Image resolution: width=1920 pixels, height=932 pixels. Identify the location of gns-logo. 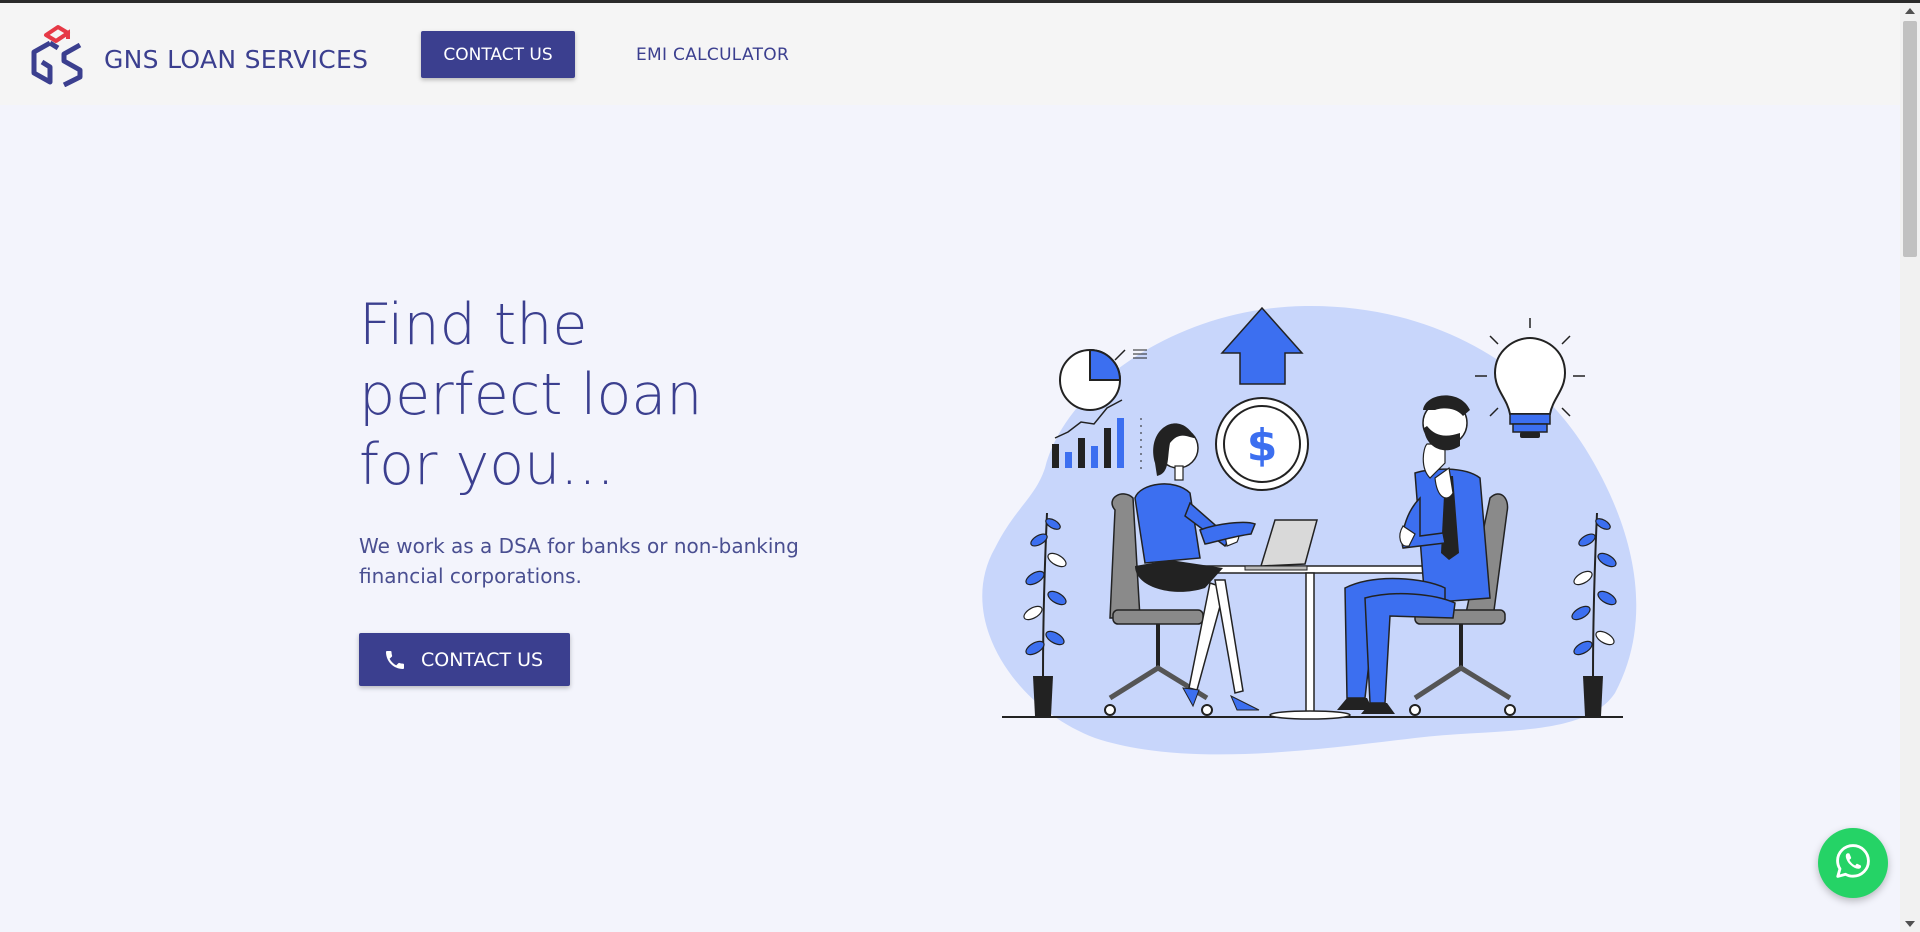
(57, 54).